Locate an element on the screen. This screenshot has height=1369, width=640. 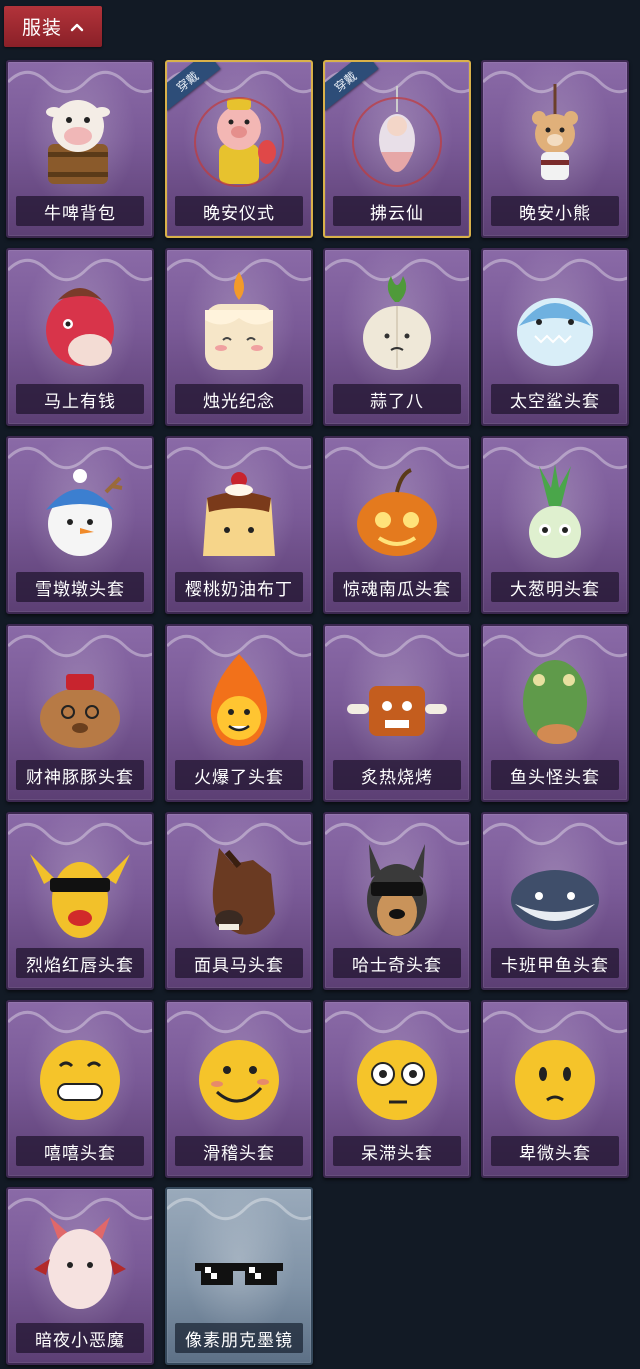
costume-card: 卡班甲鱼头套 is located at coordinates (555, 901).